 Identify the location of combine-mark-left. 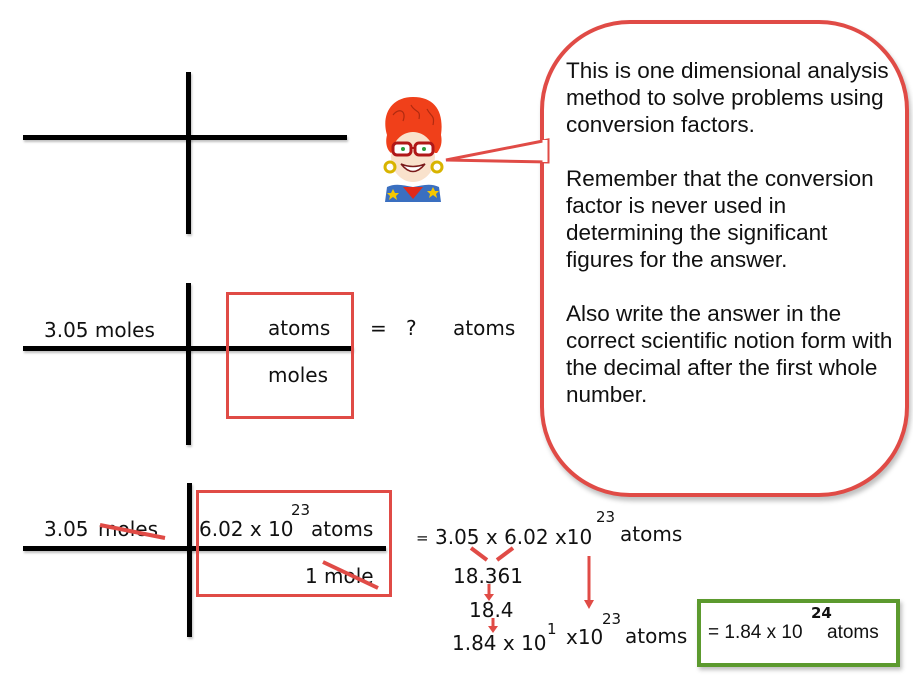
(479, 554).